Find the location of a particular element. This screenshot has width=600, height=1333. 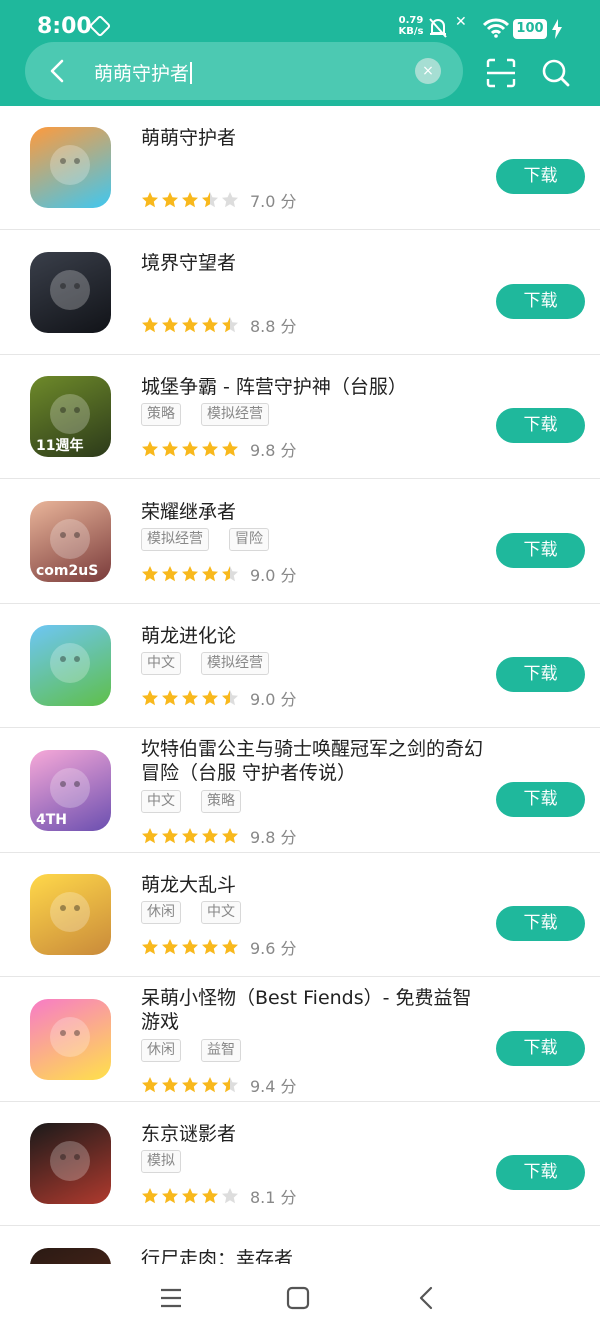

list-item: 境界守望者 8.8 分 下载 is located at coordinates (300, 293).